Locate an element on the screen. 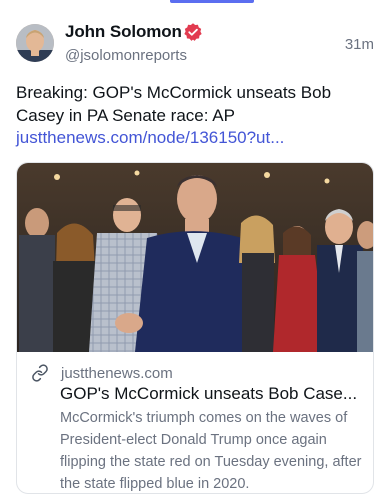 Image resolution: width=390 pixels, height=500 pixels. avatar is located at coordinates (35, 43).